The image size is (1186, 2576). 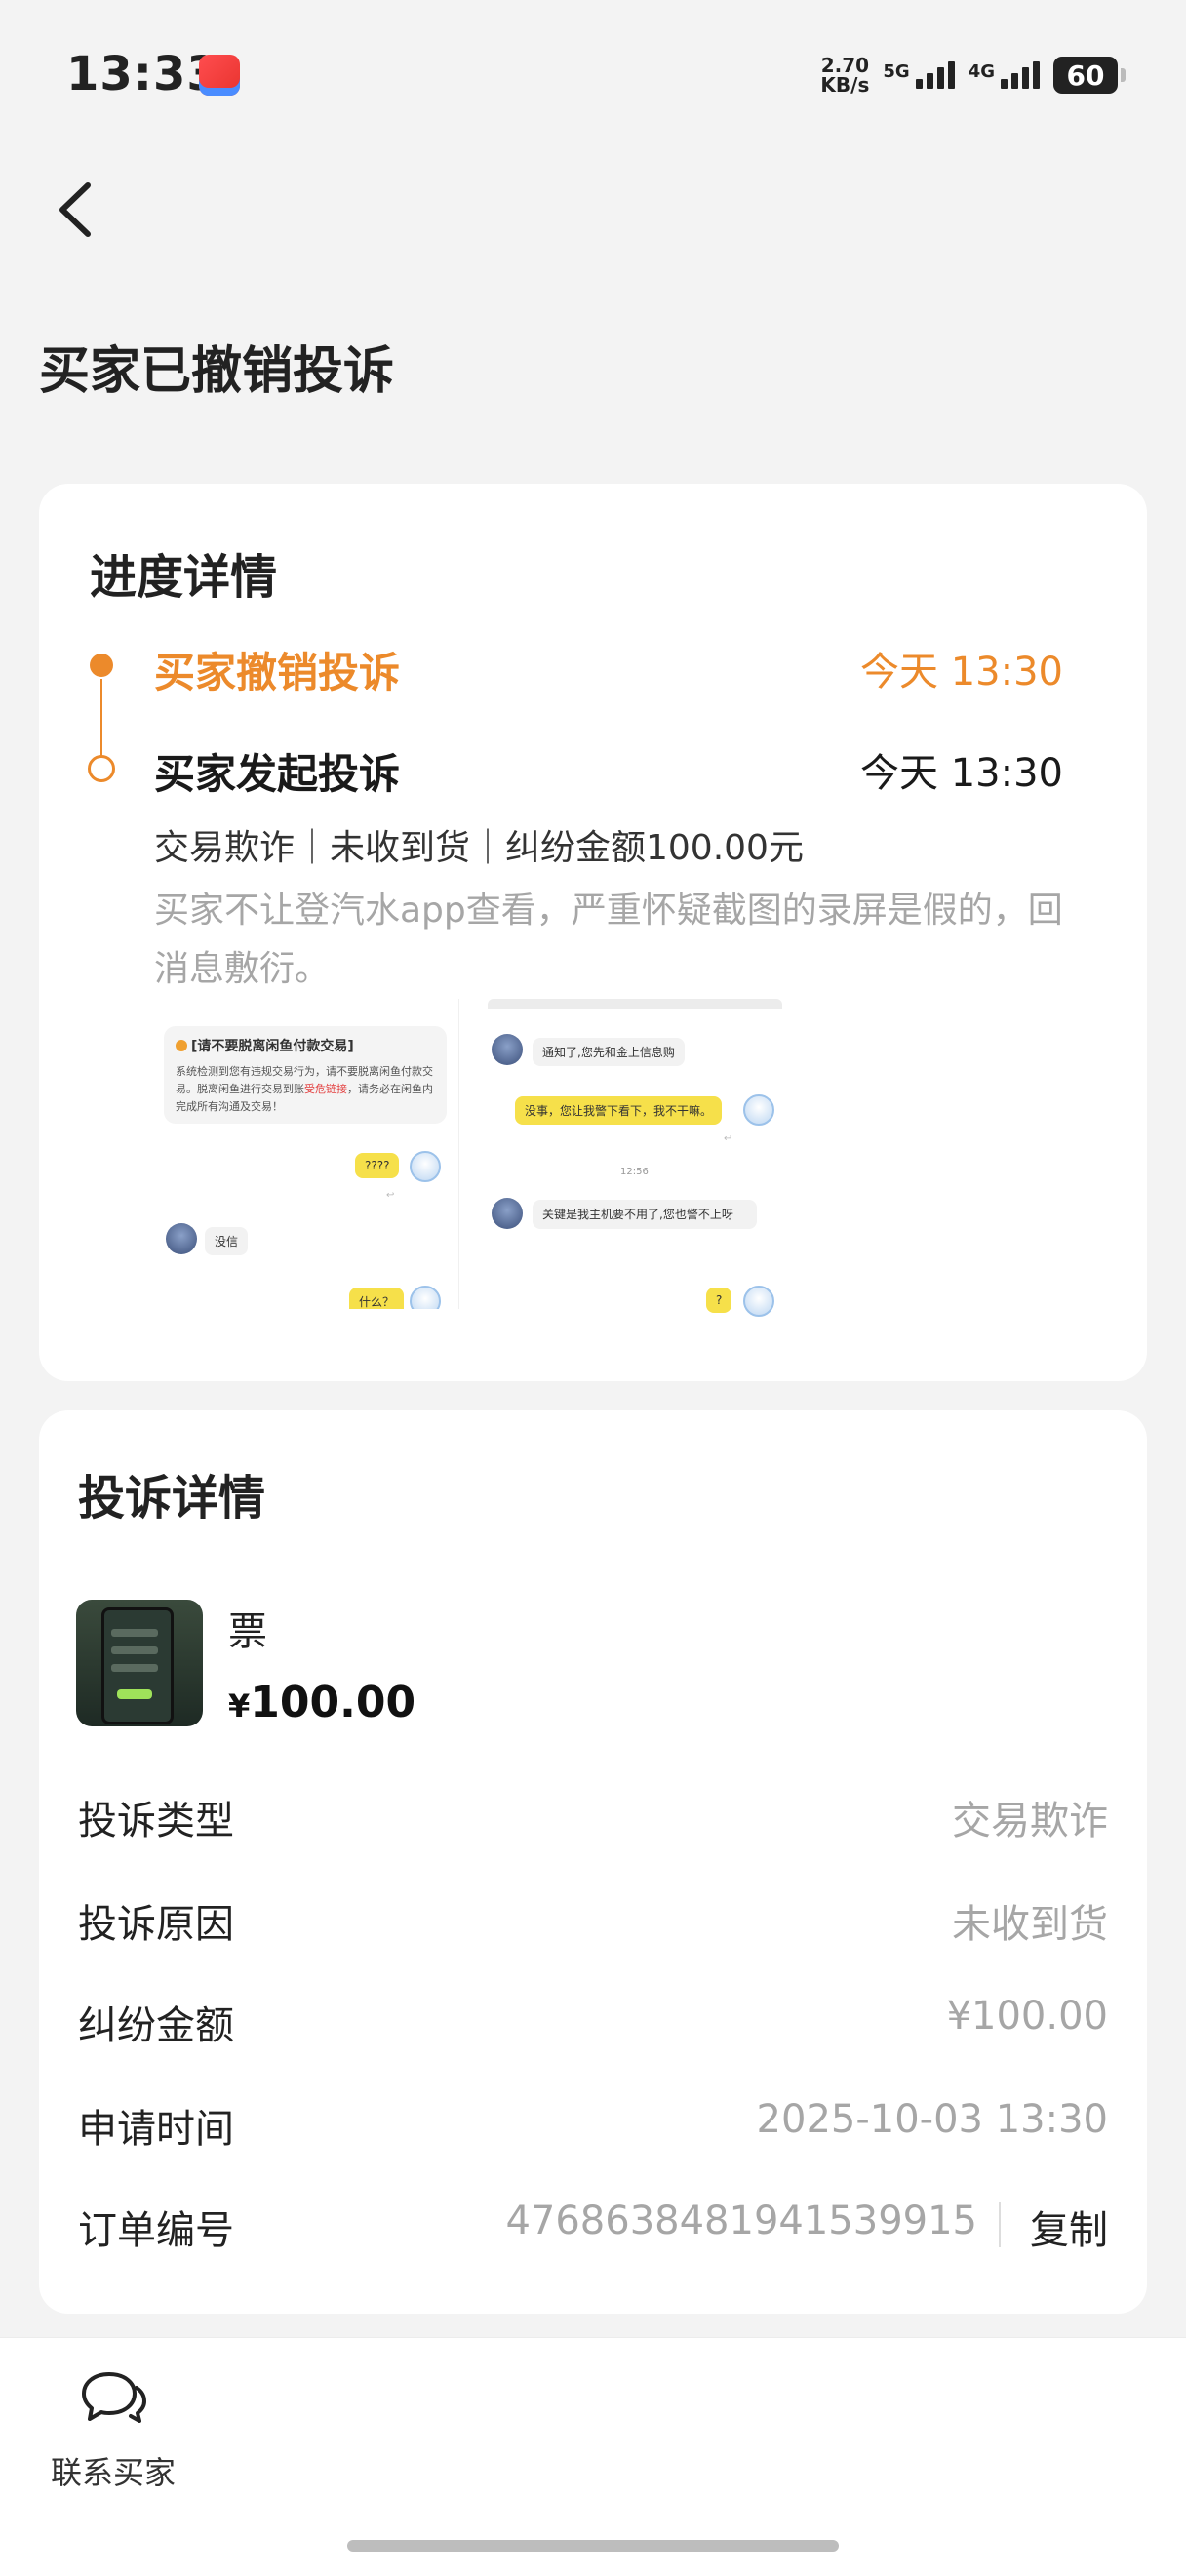 I want to click on status-bar: 13:33 2.70 KB/s 5G 4G 60, so click(x=593, y=73).